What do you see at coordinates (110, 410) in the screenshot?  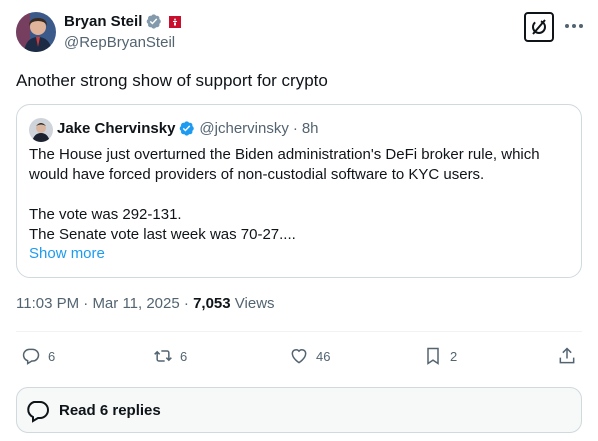 I see `read-replies-label: Read 6 replies` at bounding box center [110, 410].